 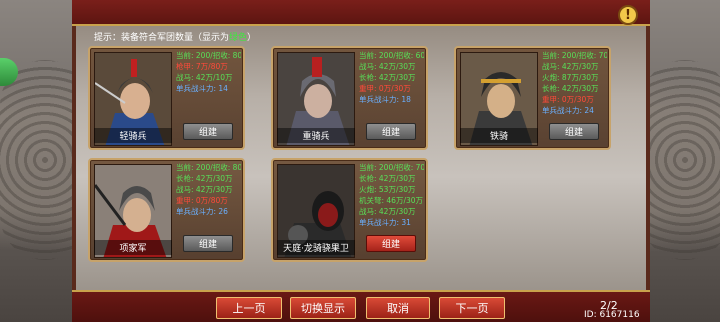 I want to click on cancel-button: 取消, so click(x=398, y=308).